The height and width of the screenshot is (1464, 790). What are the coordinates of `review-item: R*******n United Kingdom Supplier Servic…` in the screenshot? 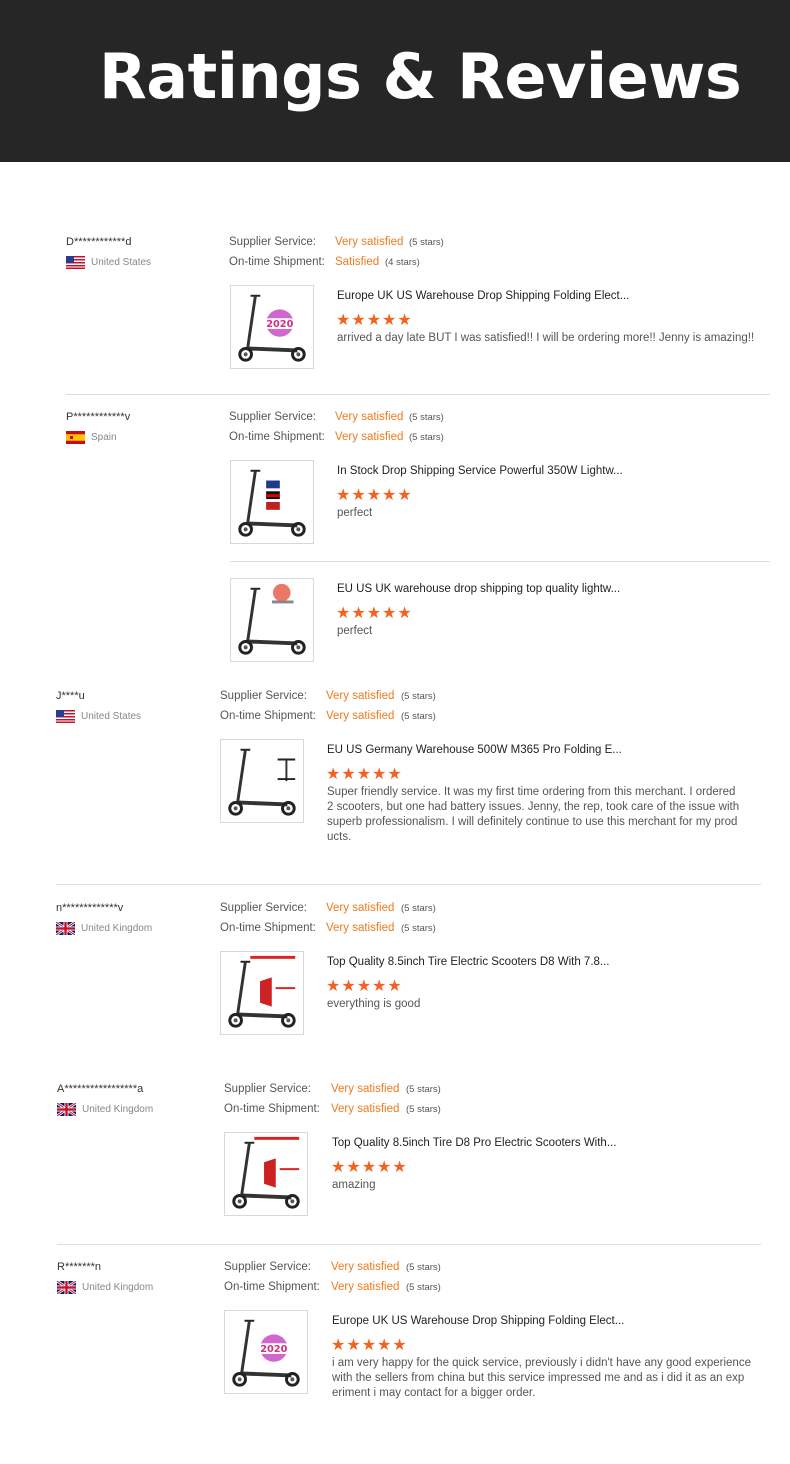 It's located at (409, 1341).